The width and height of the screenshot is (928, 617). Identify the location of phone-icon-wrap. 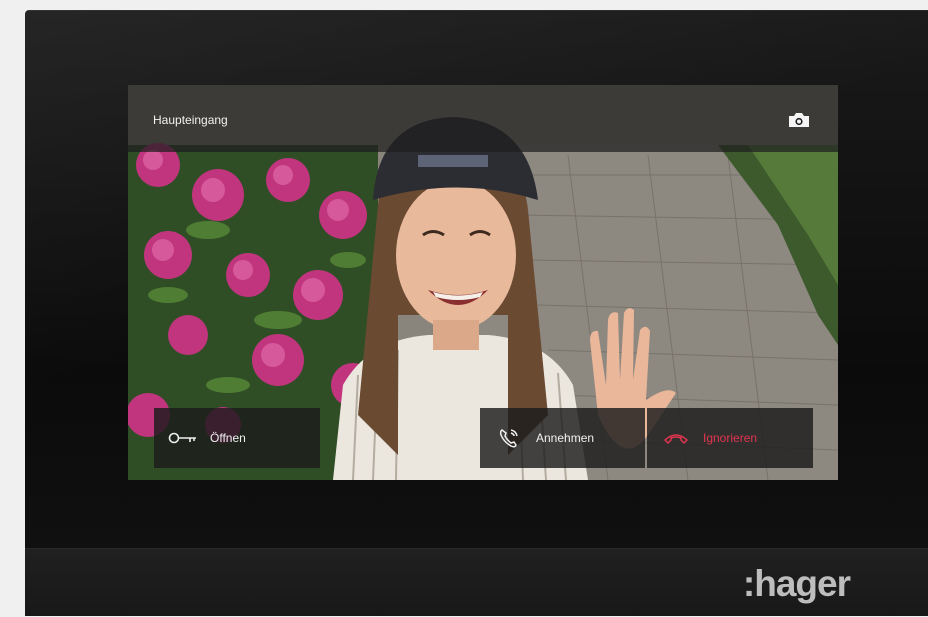
(509, 438).